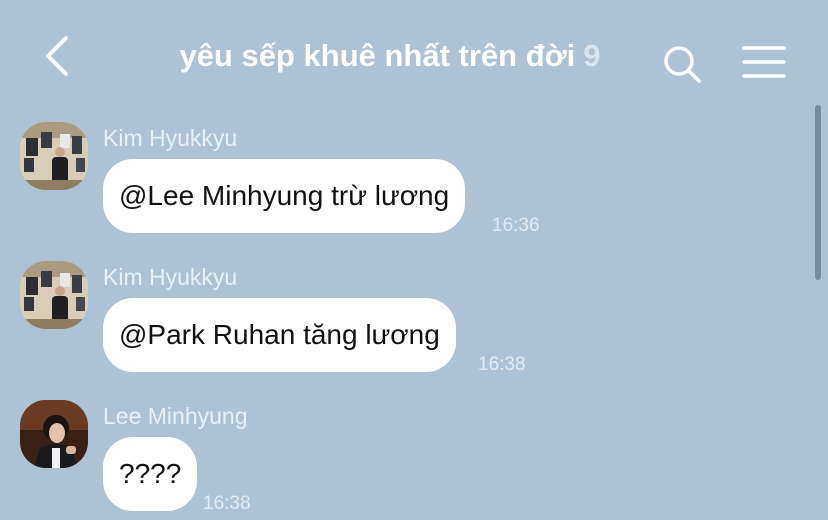 This screenshot has height=520, width=828. I want to click on message-time: 16:36, so click(516, 225).